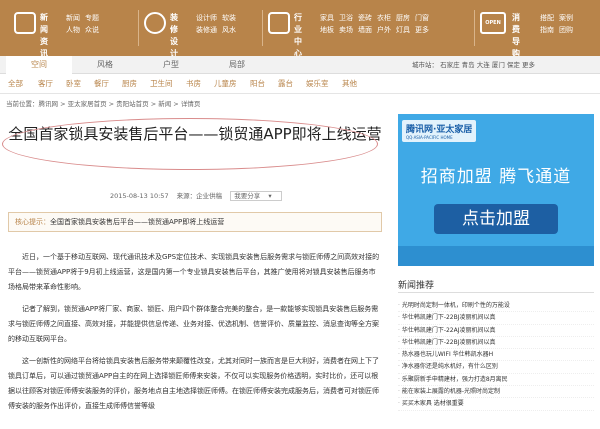 This screenshot has height=429, width=600. I want to click on nav-link: 厨房, so click(403, 18).